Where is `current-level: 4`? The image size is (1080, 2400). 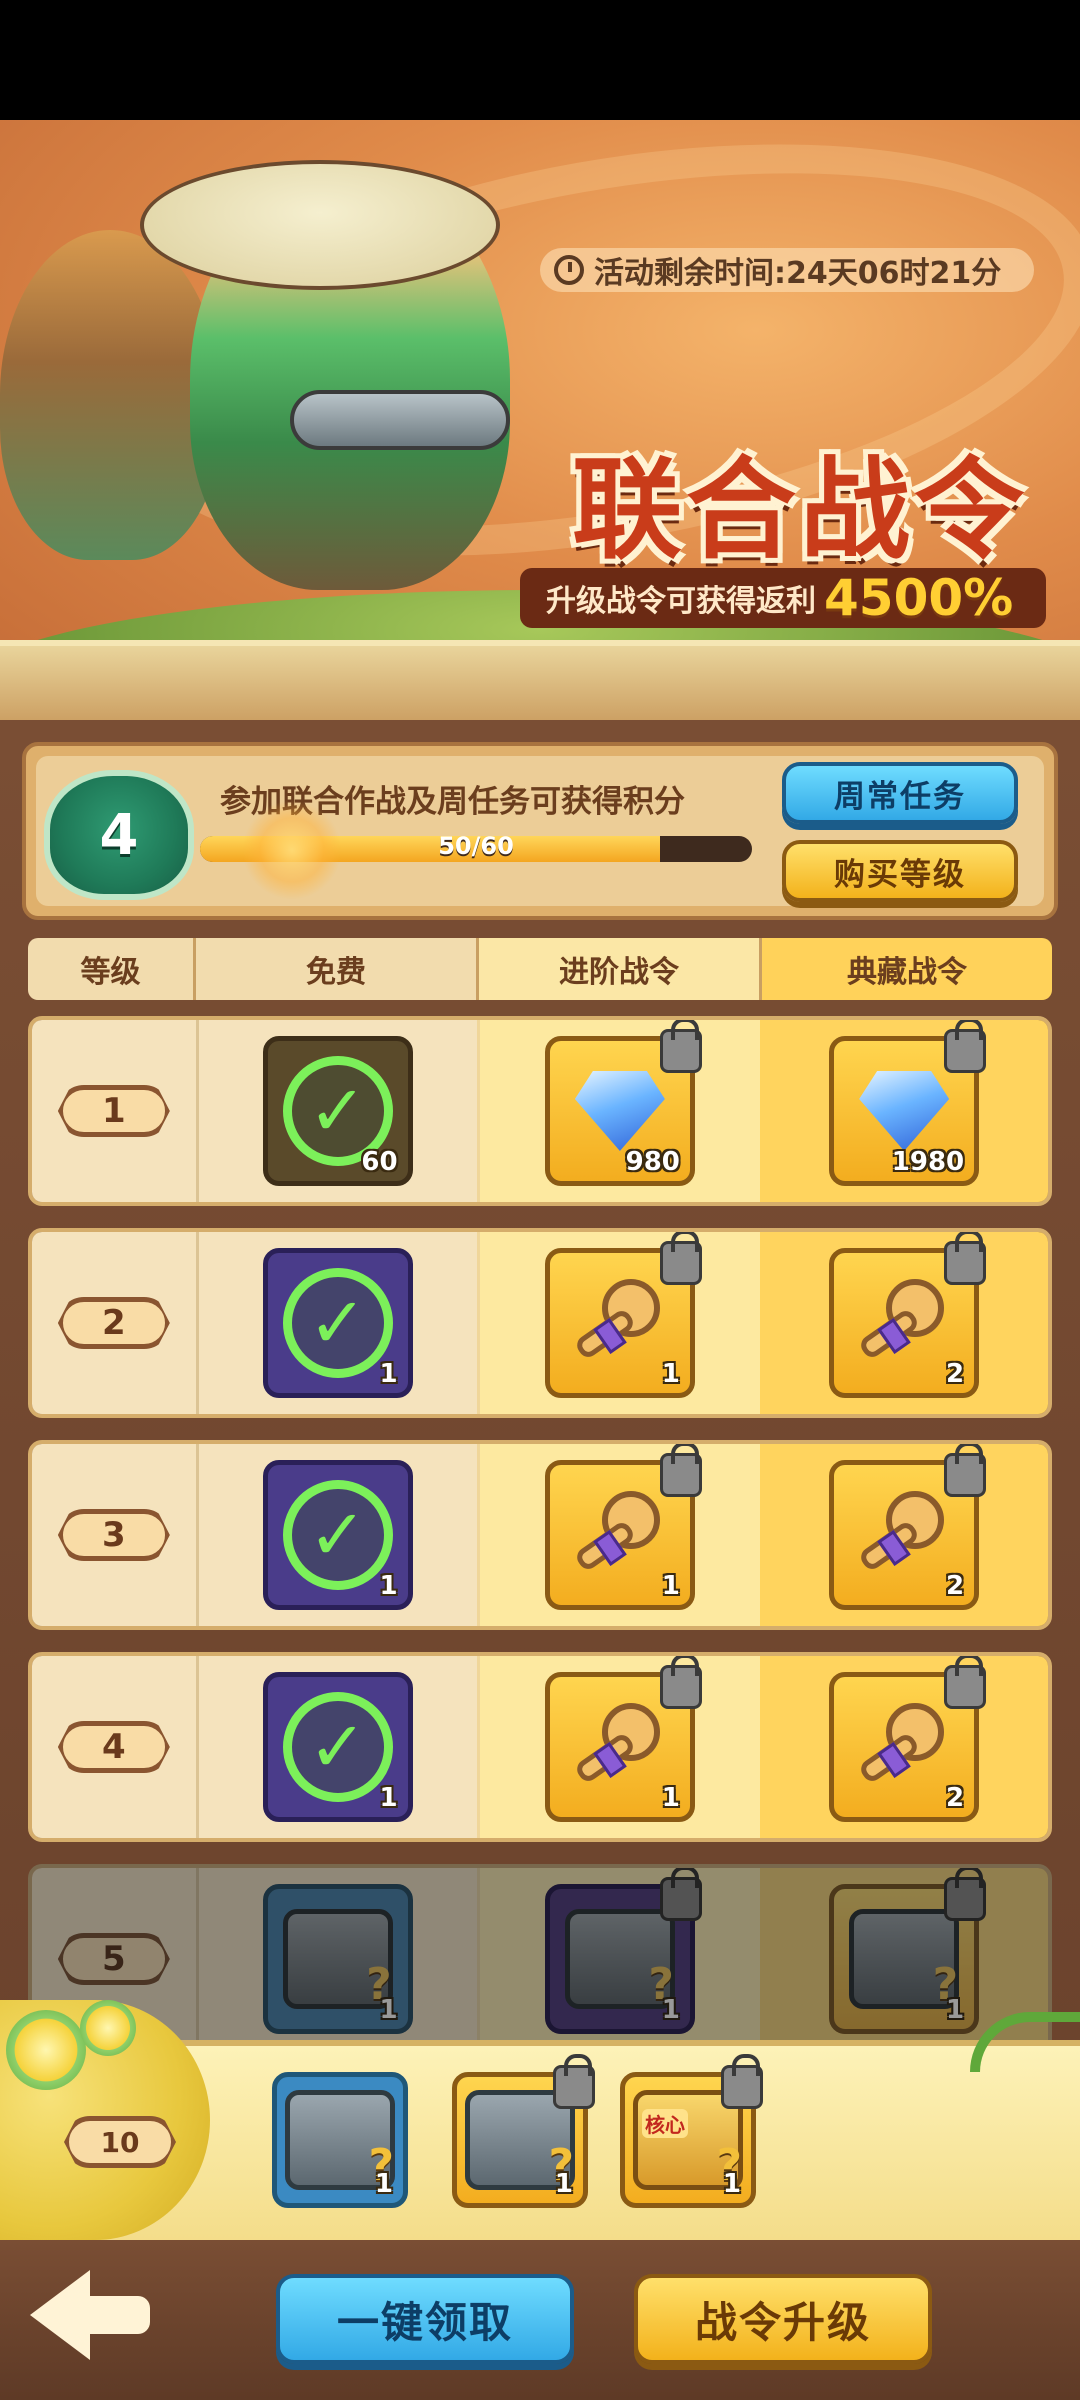 current-level: 4 is located at coordinates (119, 835).